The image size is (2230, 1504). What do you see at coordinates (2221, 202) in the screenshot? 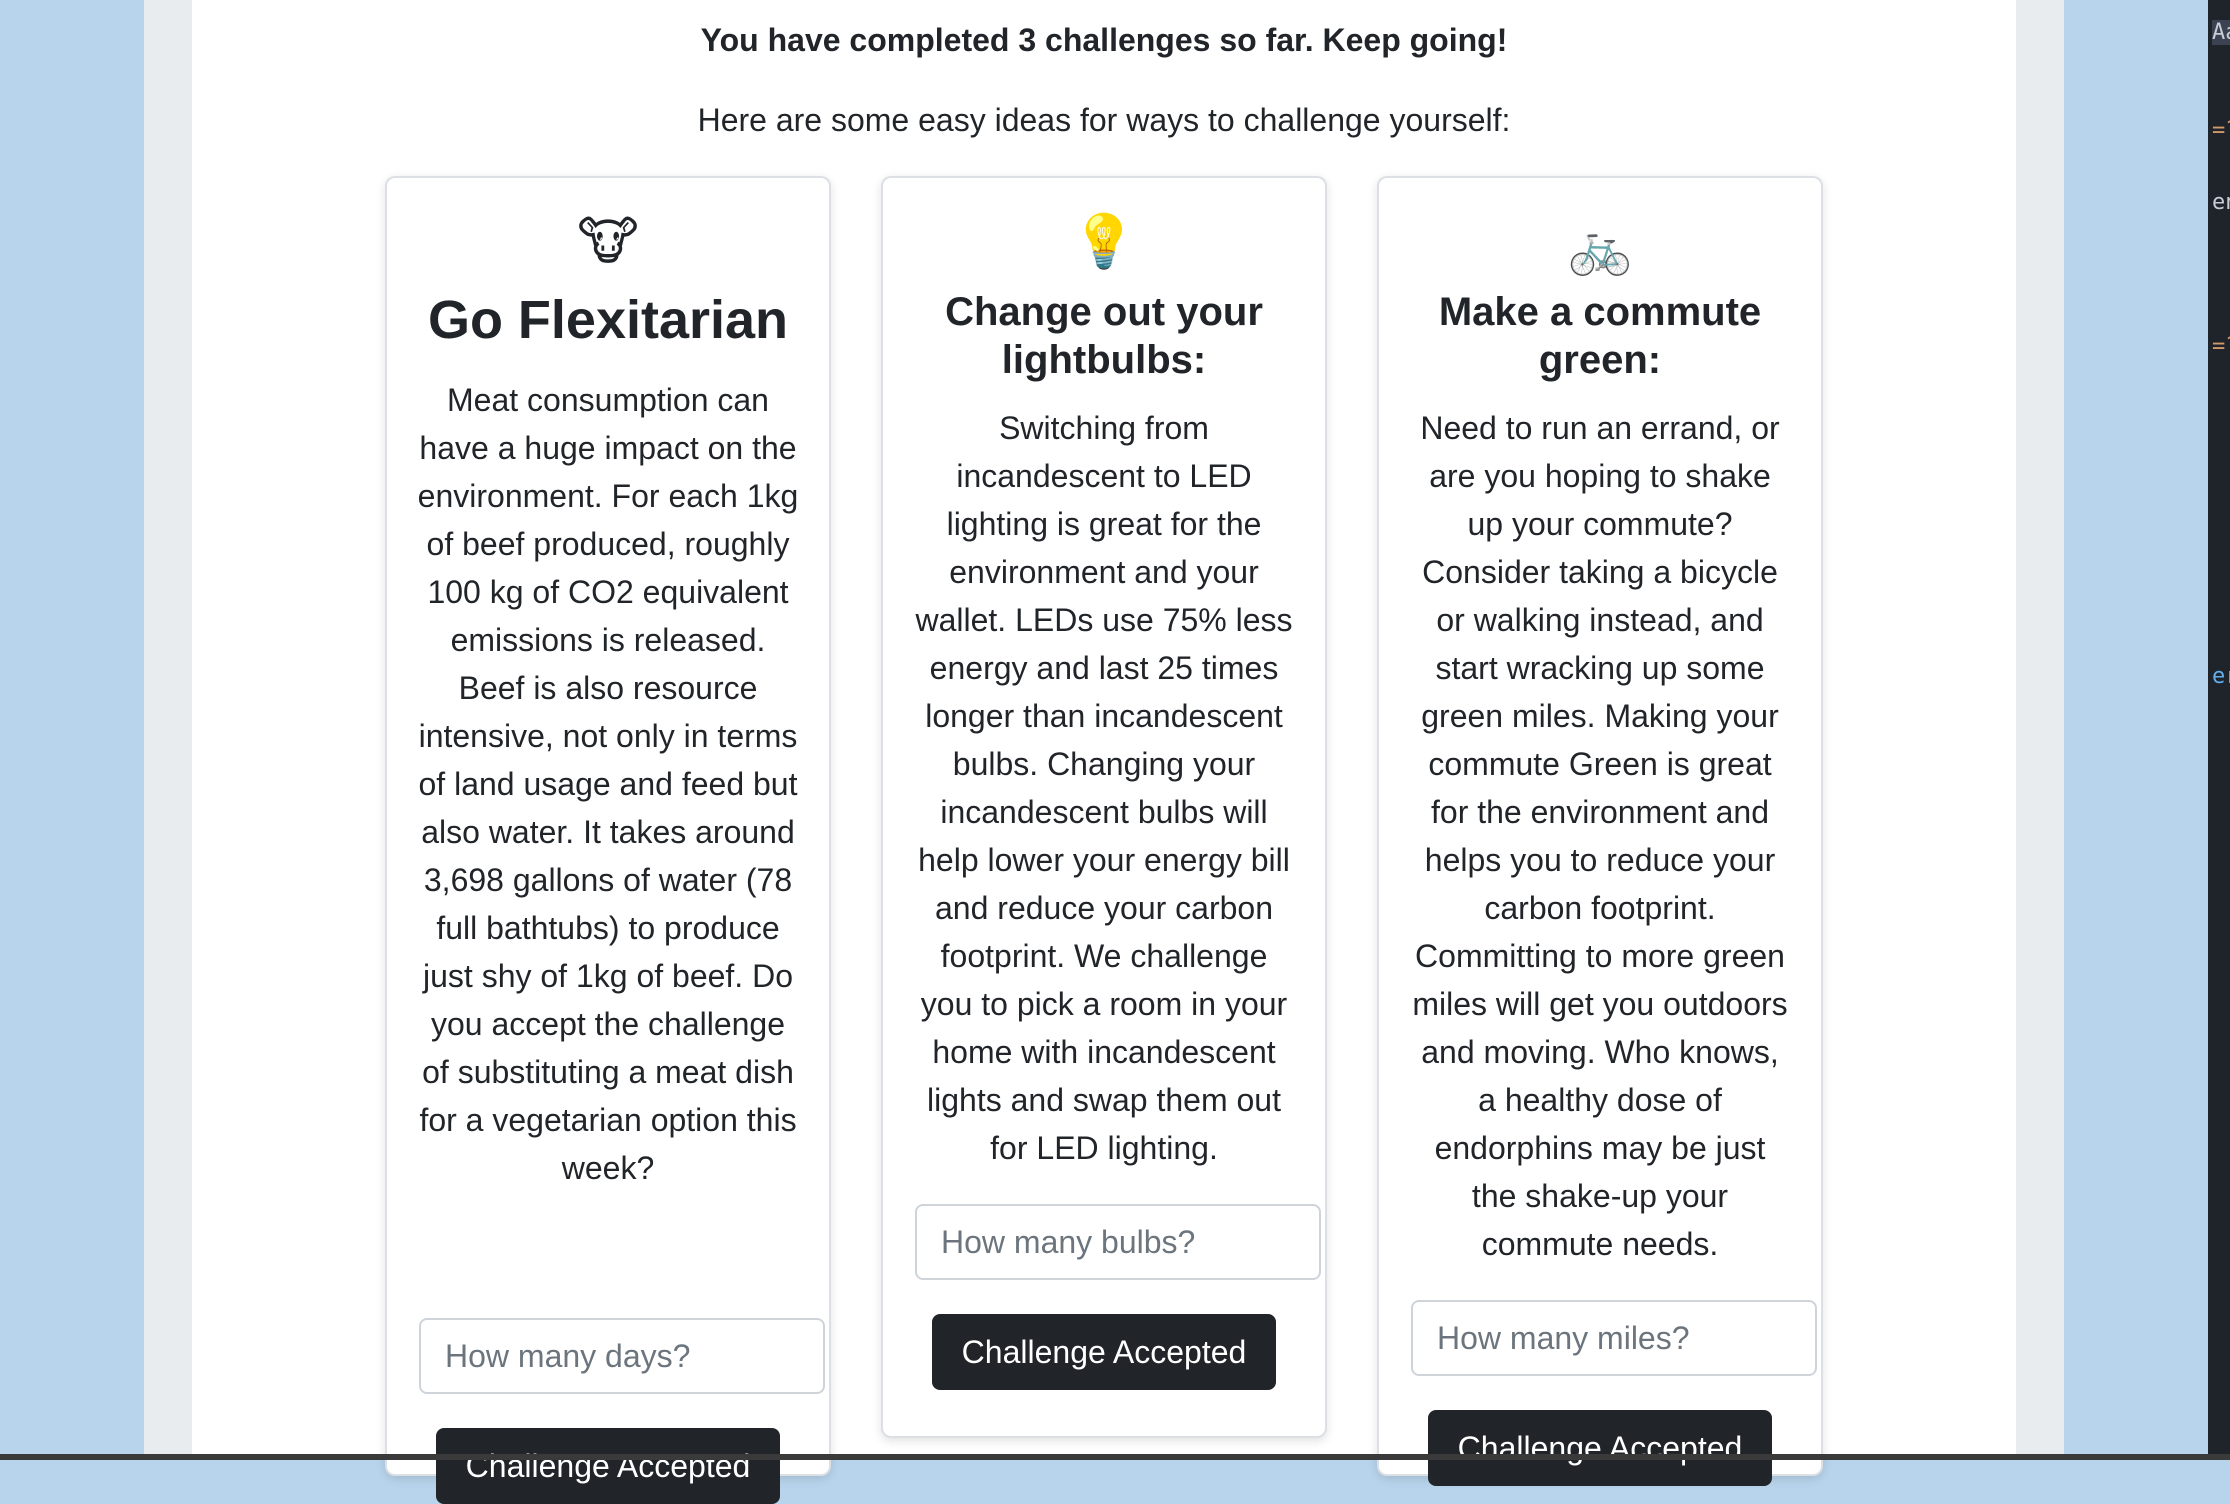
I see `editor-fragment: en` at bounding box center [2221, 202].